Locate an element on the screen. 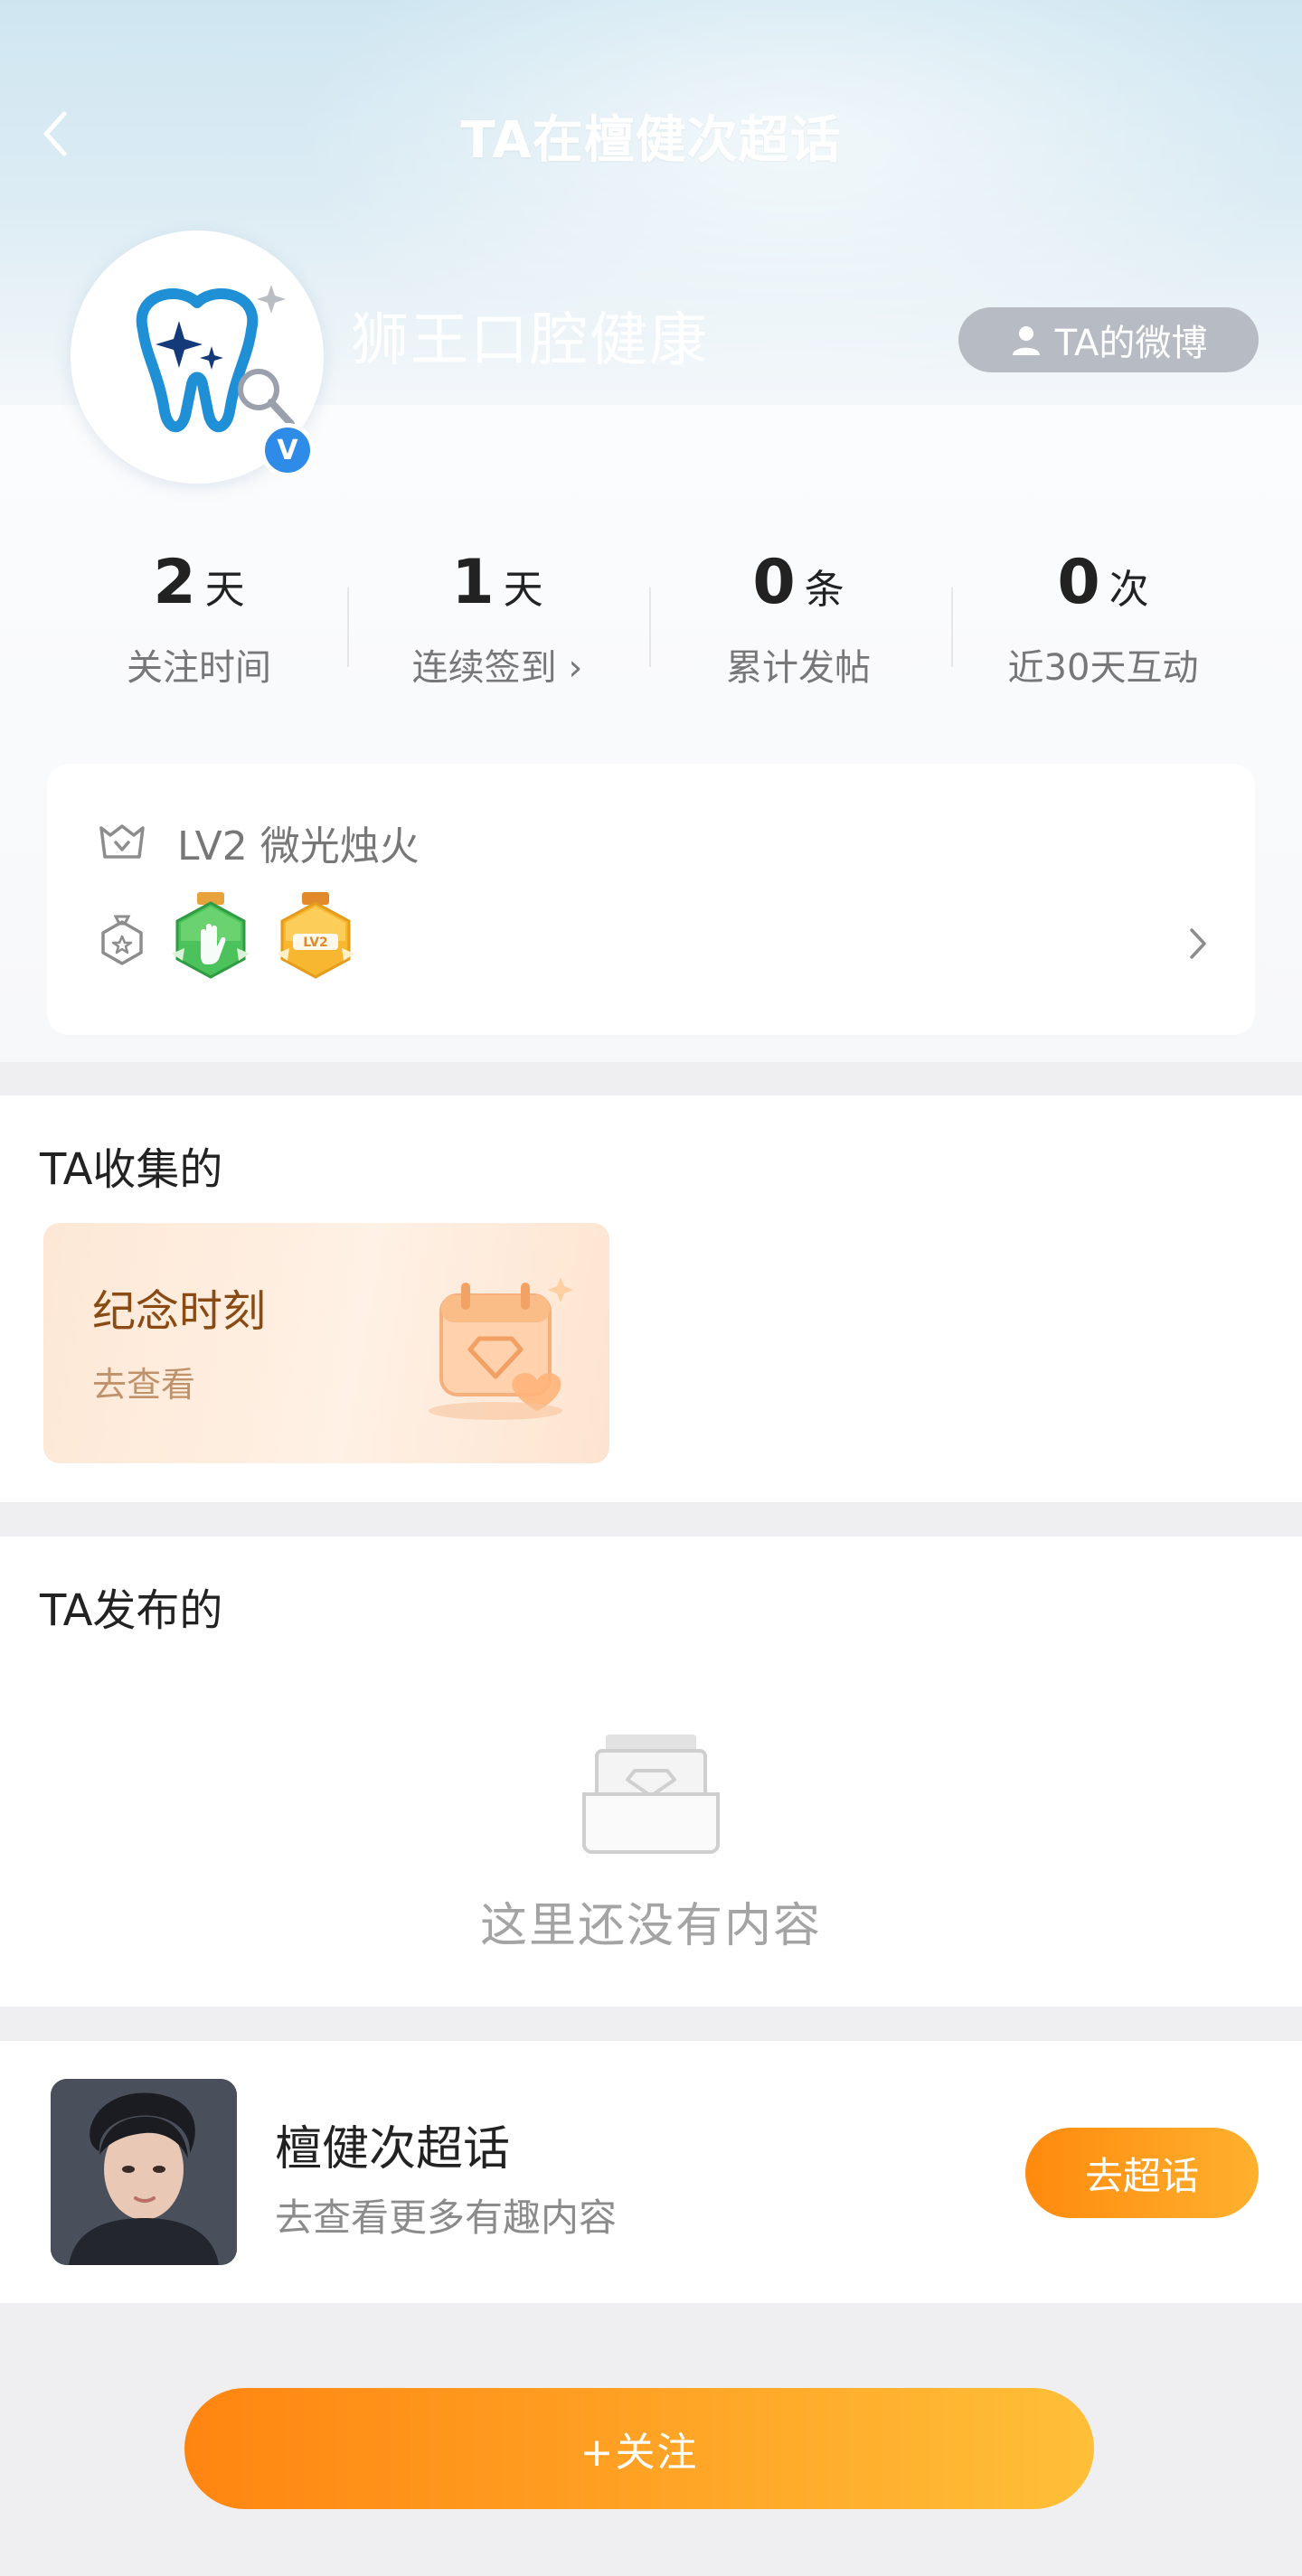  empty-box-icon is located at coordinates (651, 1794).